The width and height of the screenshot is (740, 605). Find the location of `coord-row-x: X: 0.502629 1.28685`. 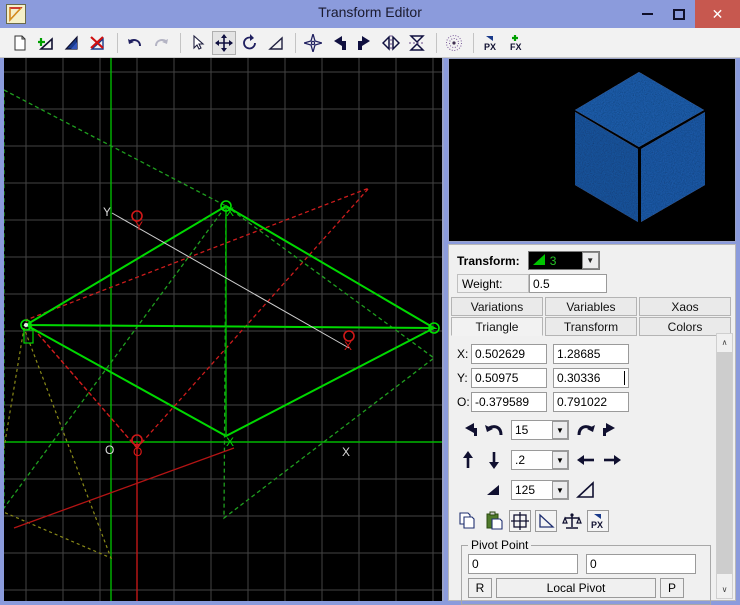

coord-row-x: X: 0.502629 1.28685 is located at coordinates (596, 354).